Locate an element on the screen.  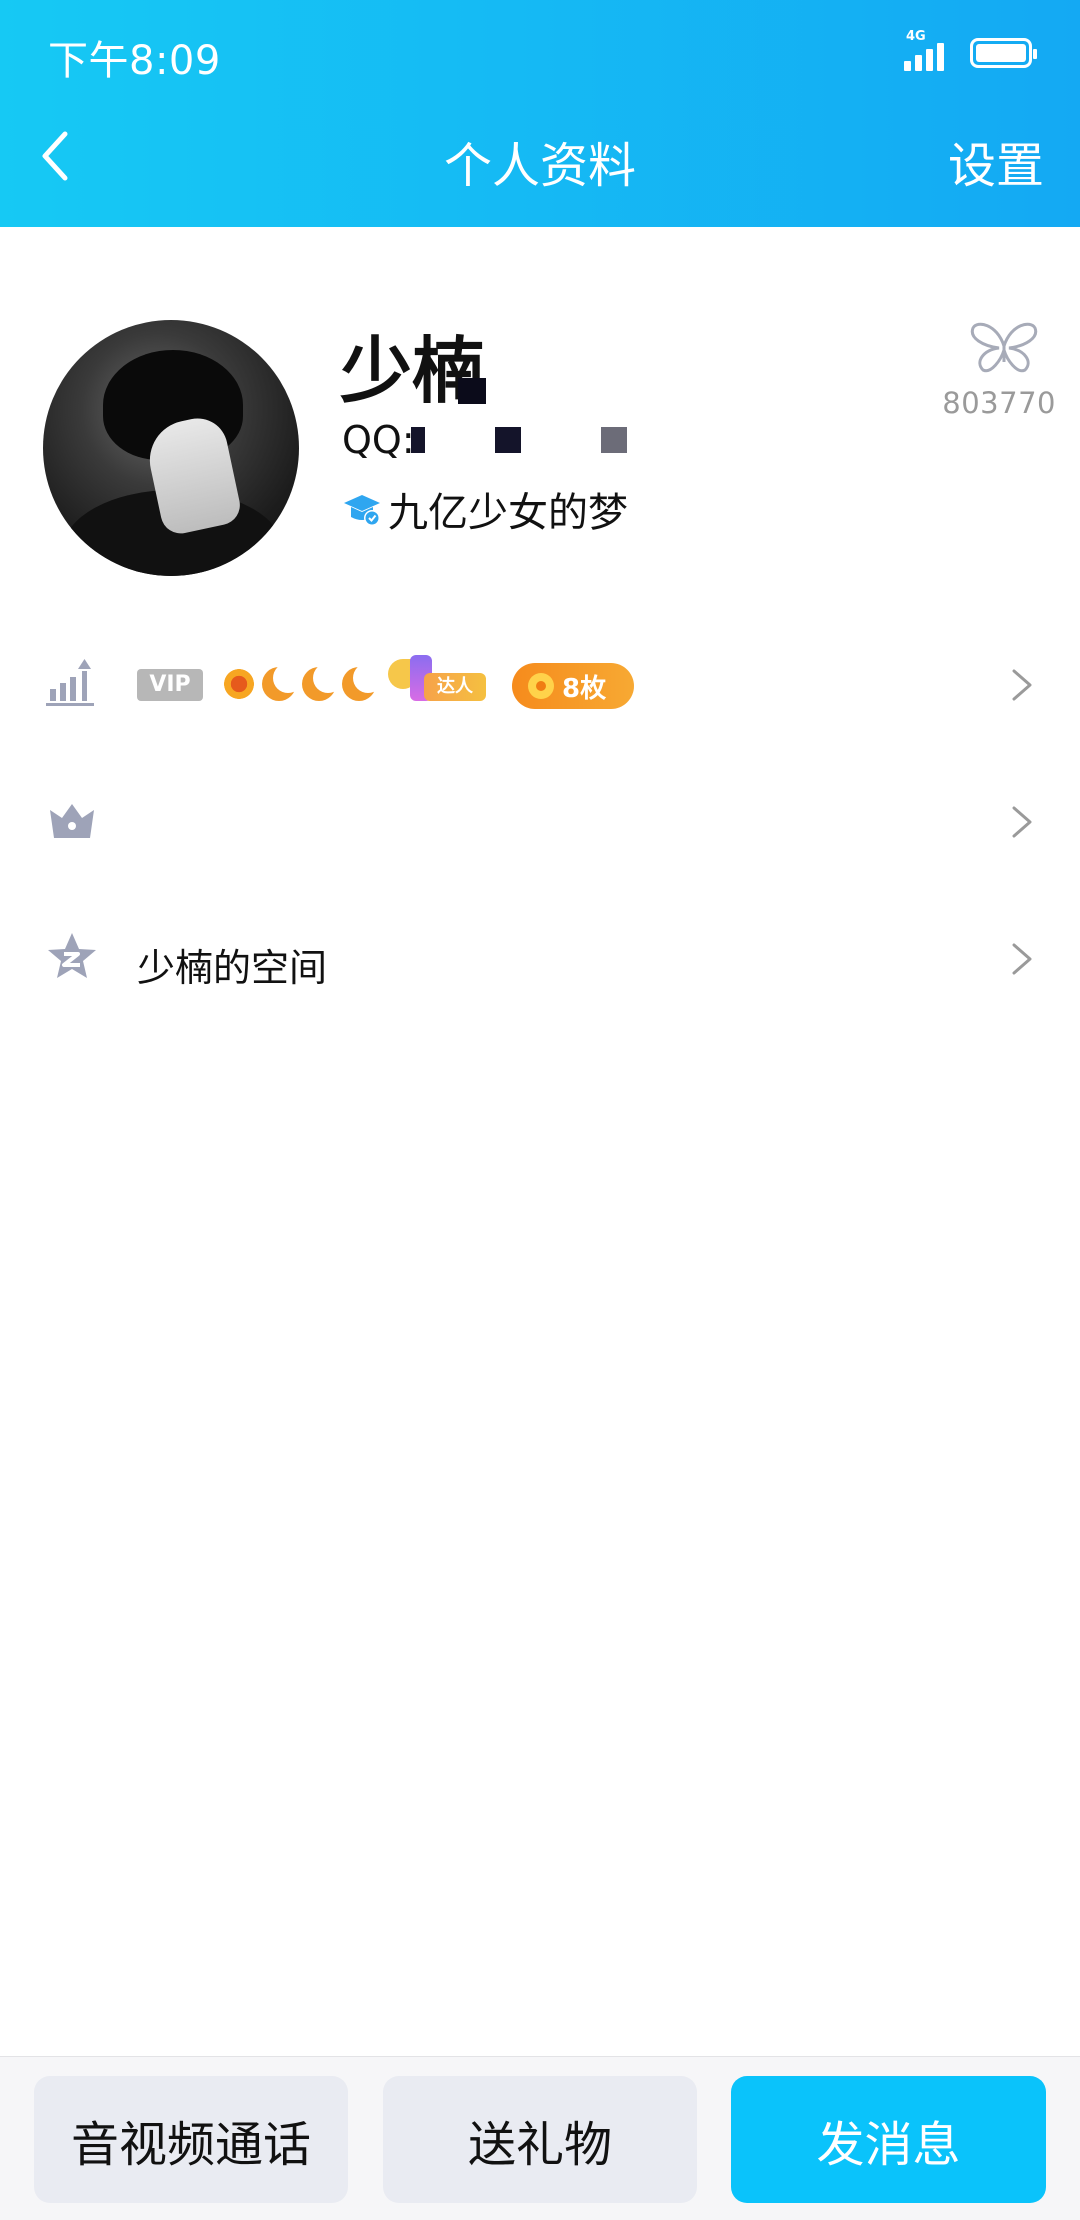
level-row: VIP 达人 8枚 is located at coordinates (540, 685).